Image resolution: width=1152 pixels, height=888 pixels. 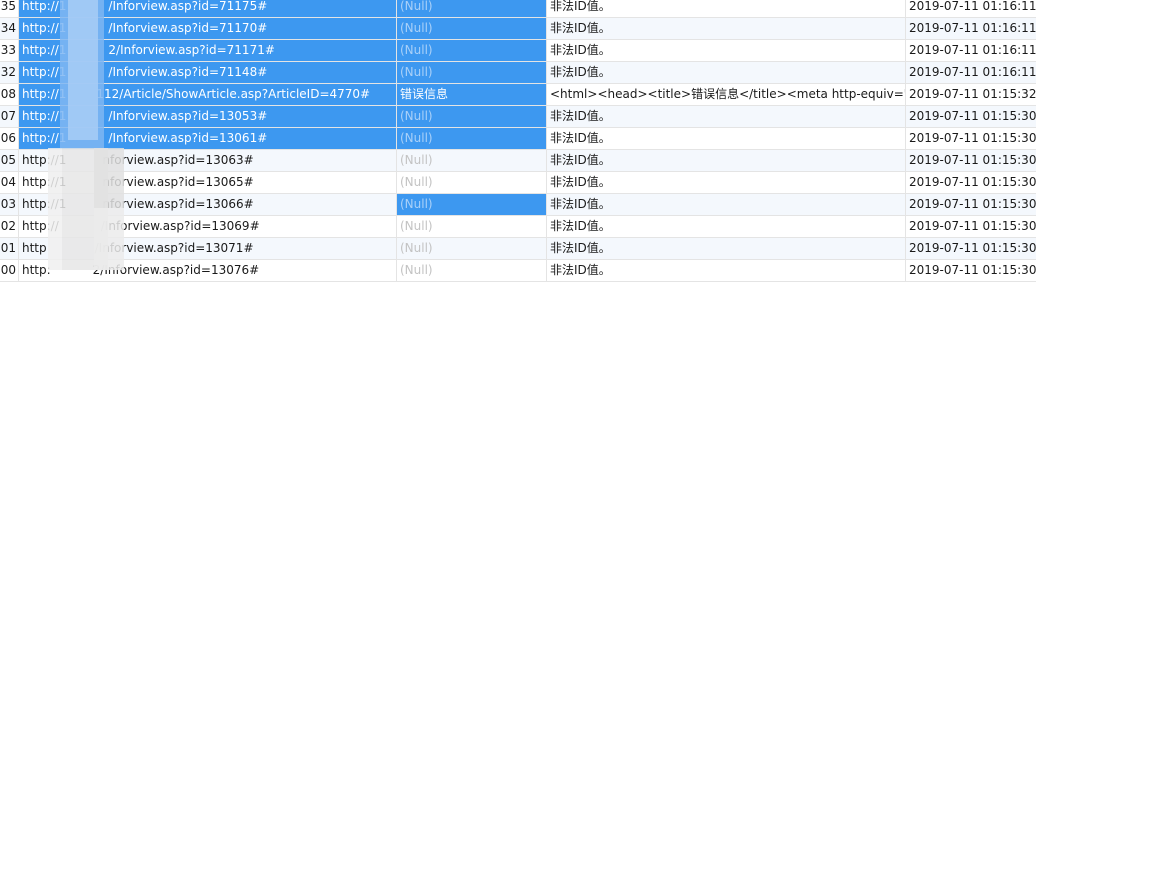 I want to click on row-id-cell: 03, so click(x=9, y=204).